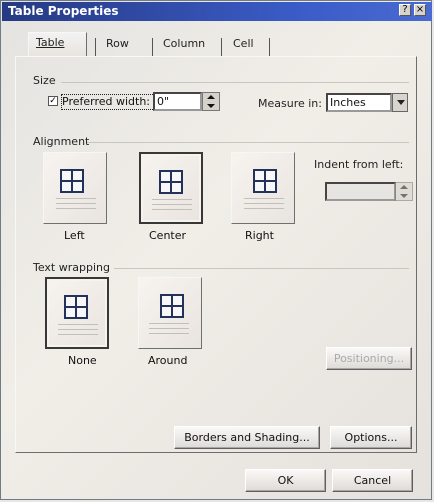 This screenshot has height=502, width=434. I want to click on chevron-down-icon, so click(400, 102).